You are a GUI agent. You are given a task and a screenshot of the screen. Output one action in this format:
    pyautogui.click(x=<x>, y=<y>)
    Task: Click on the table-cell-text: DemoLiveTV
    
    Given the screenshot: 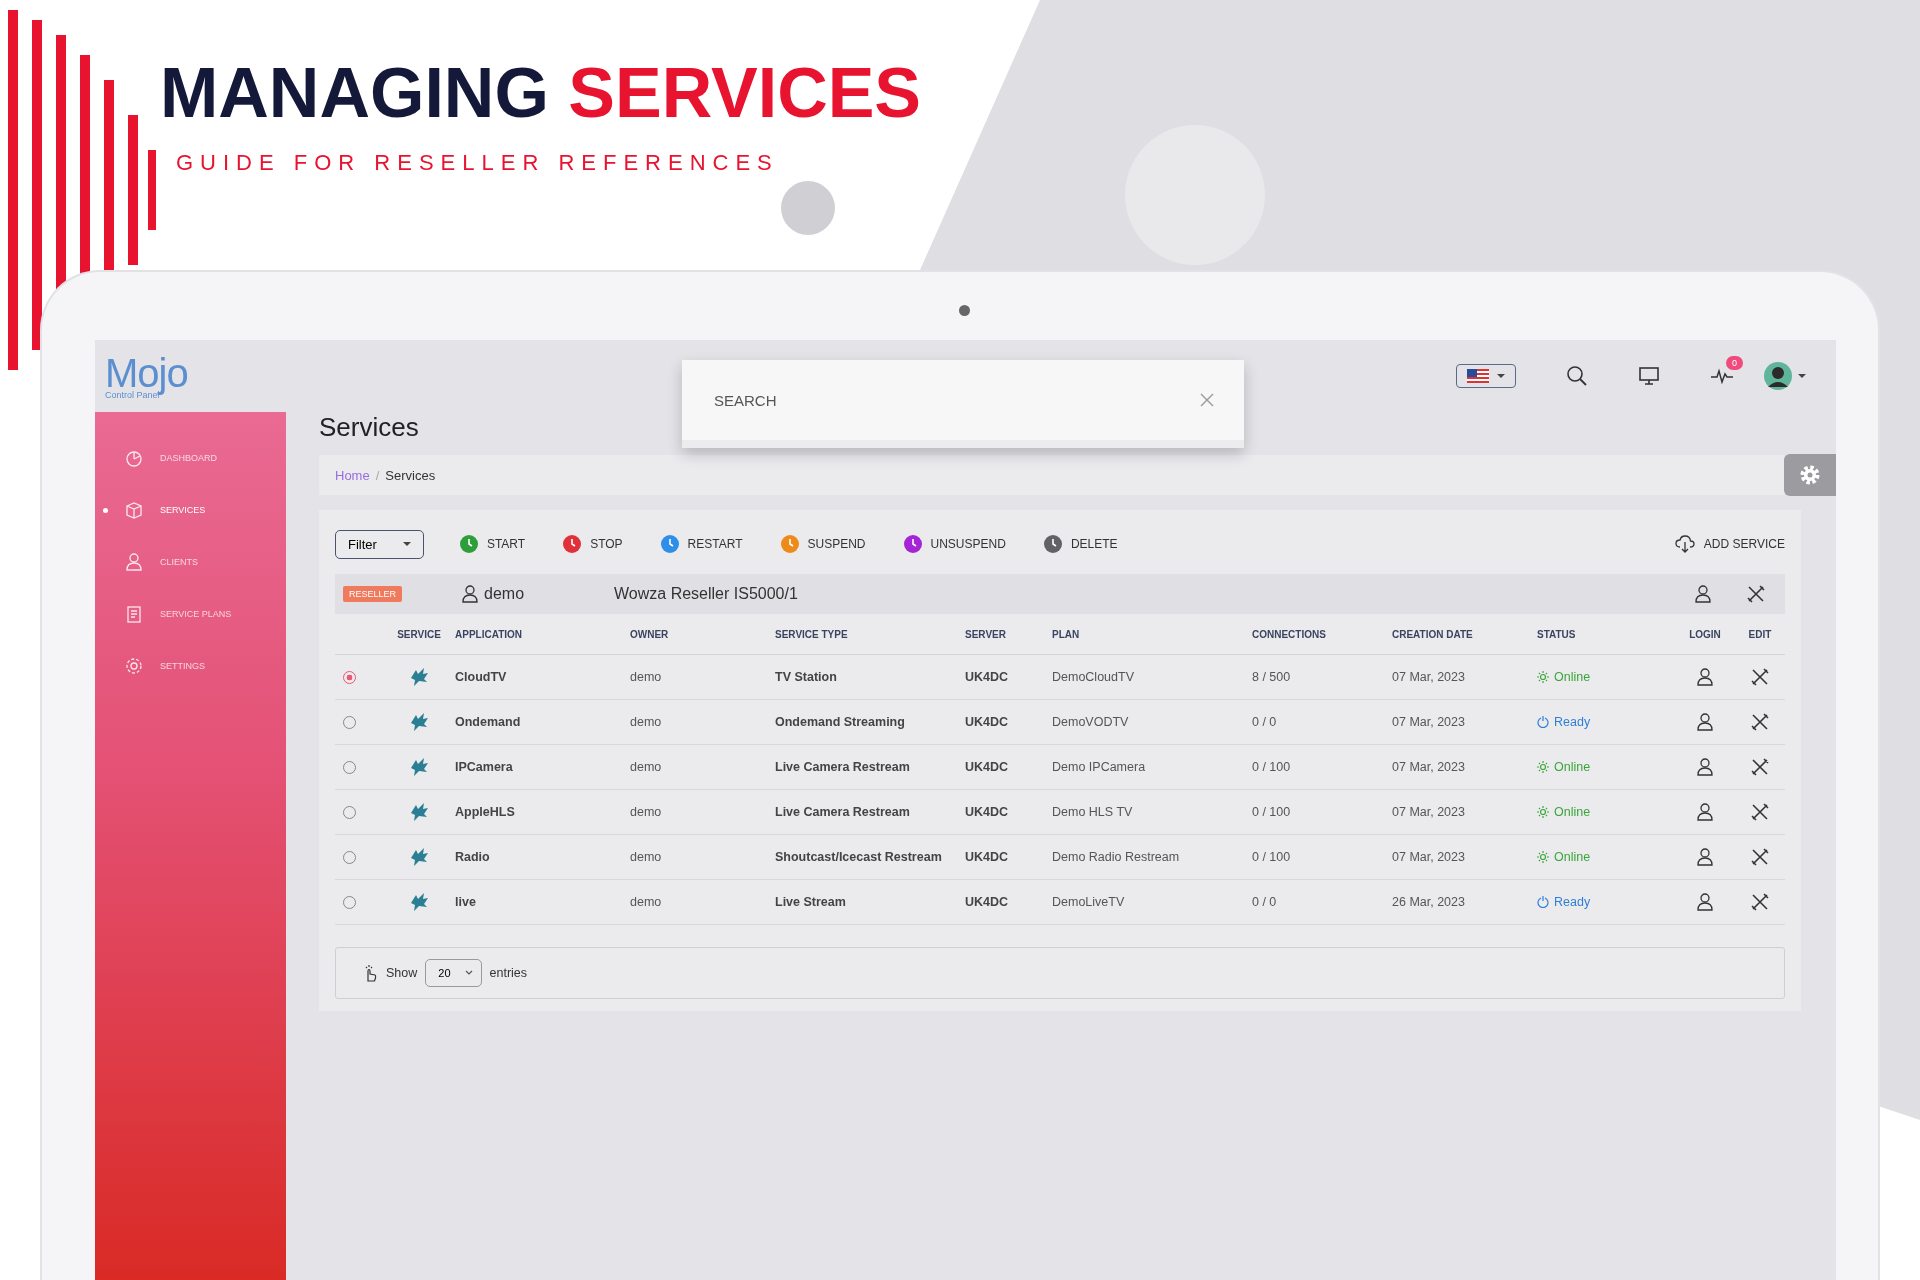 What is the action you would take?
    pyautogui.click(x=1089, y=902)
    